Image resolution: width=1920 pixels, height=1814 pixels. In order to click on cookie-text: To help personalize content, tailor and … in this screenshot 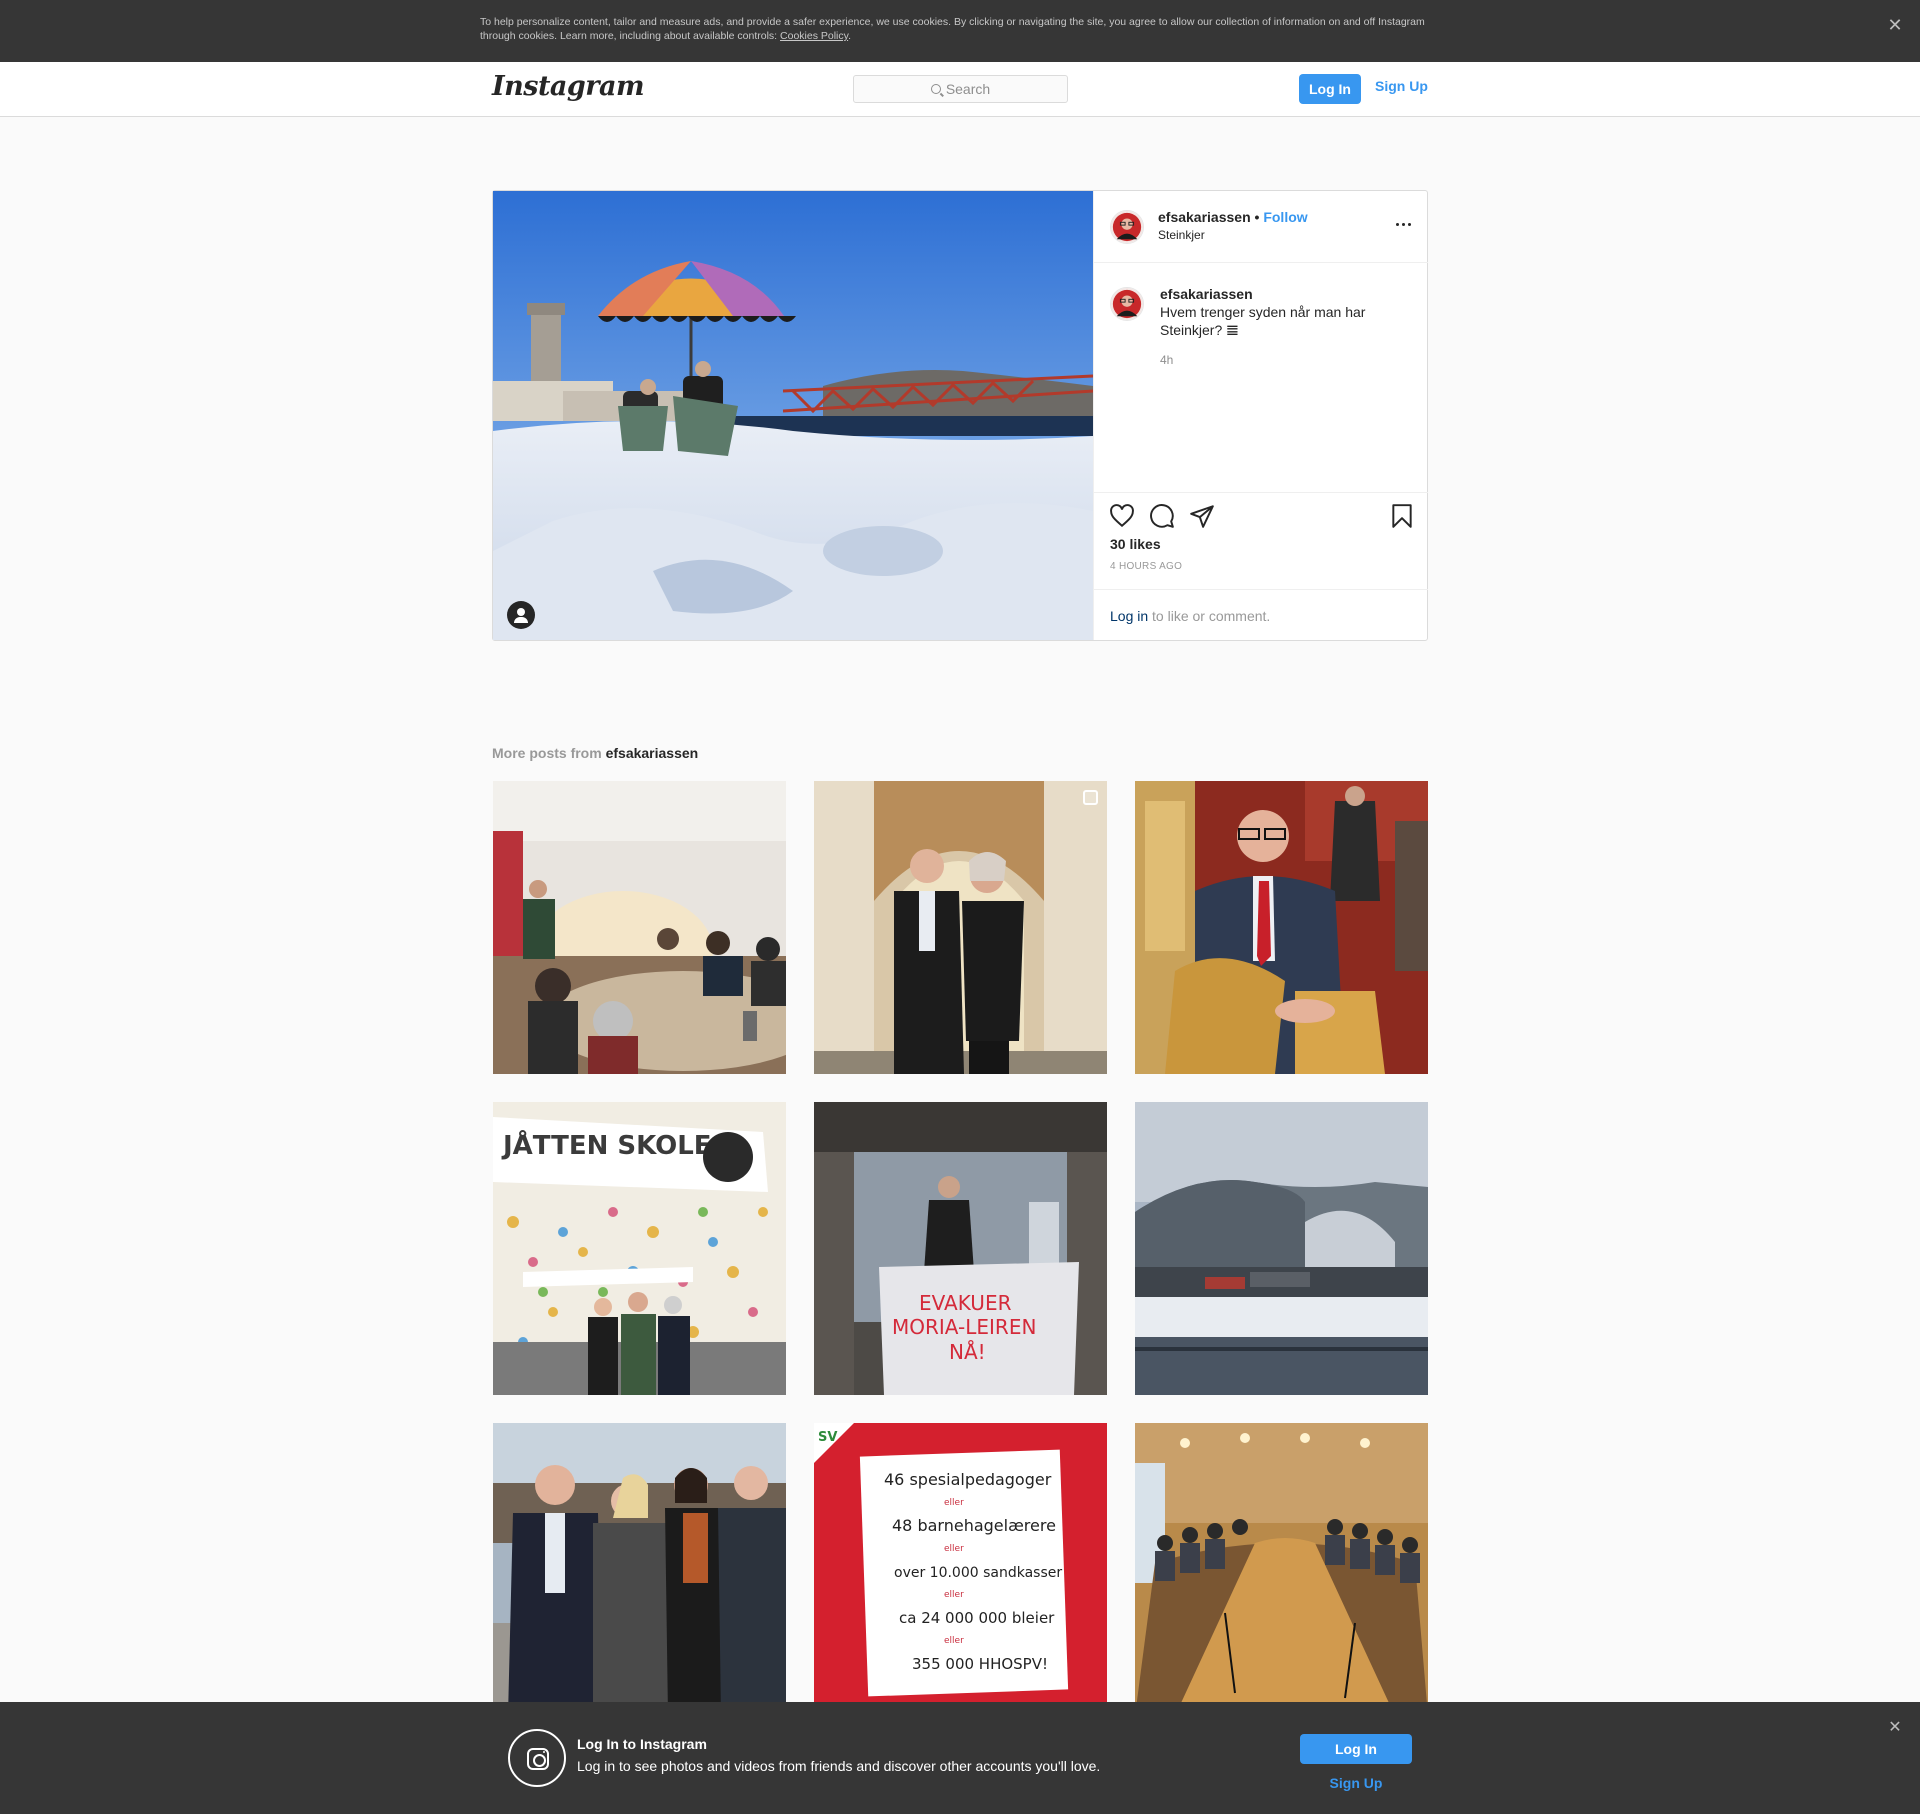, I will do `click(952, 29)`.